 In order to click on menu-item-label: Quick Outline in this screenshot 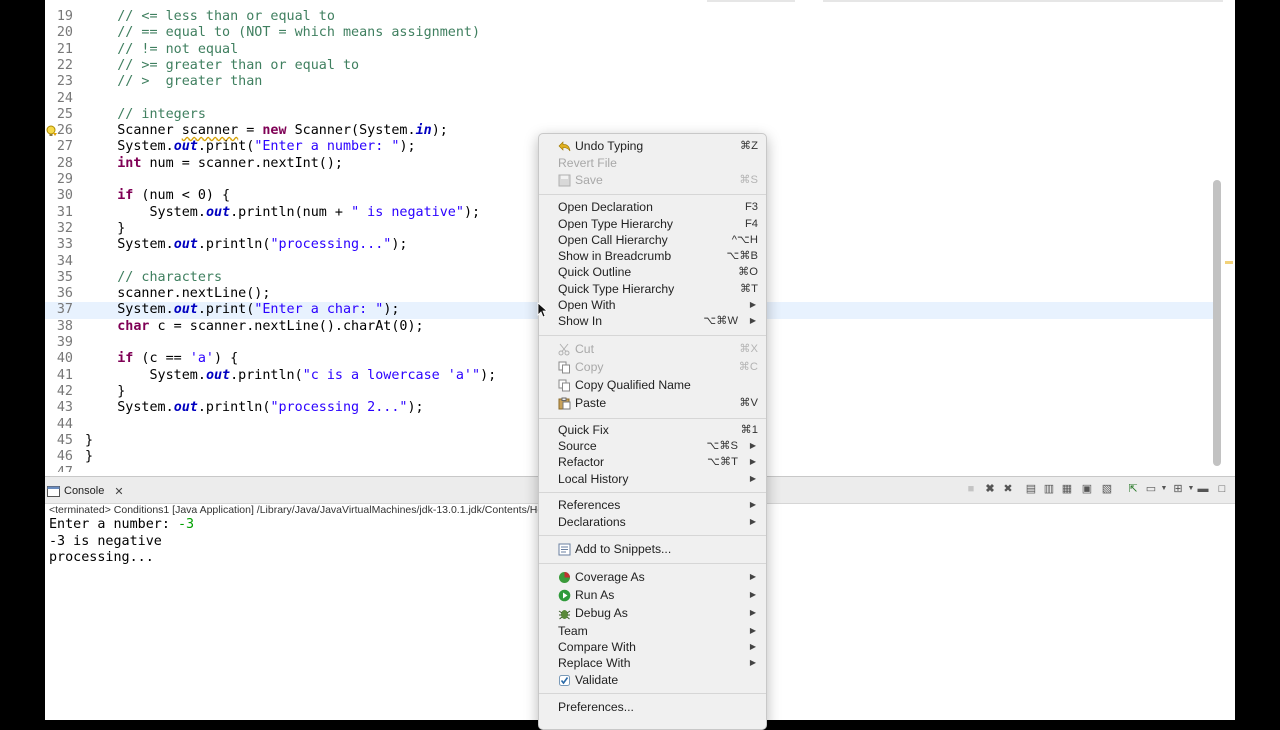, I will do `click(595, 272)`.